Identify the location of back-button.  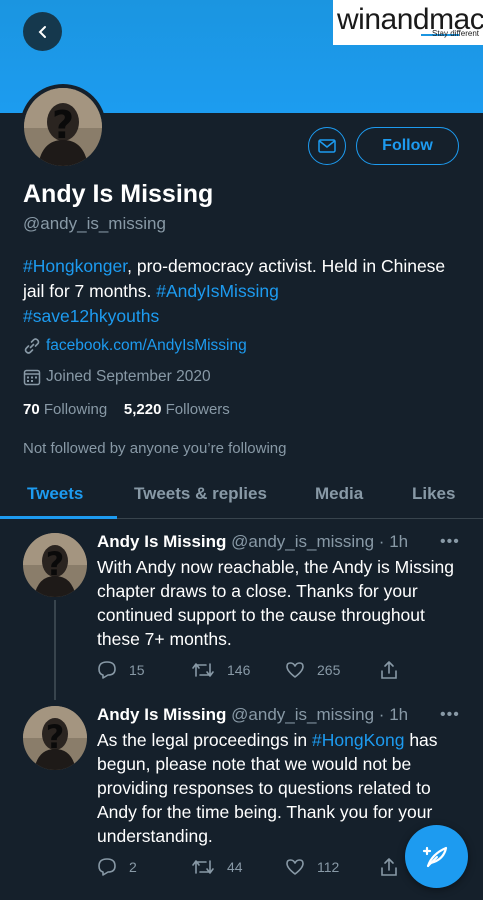
(42, 31).